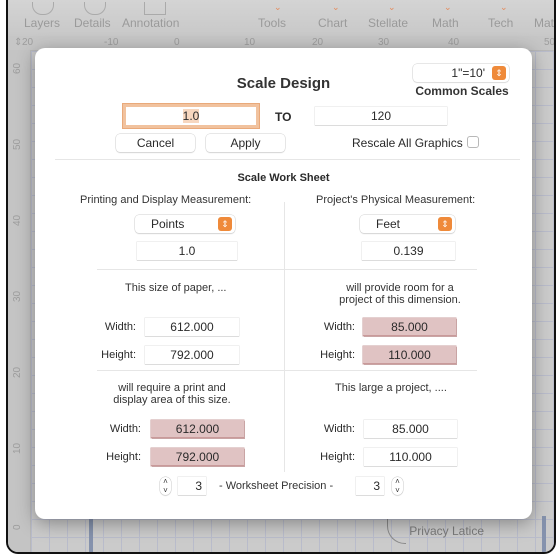 The height and width of the screenshot is (560, 560). I want to click on ruler-left-label: 50, so click(17, 144).